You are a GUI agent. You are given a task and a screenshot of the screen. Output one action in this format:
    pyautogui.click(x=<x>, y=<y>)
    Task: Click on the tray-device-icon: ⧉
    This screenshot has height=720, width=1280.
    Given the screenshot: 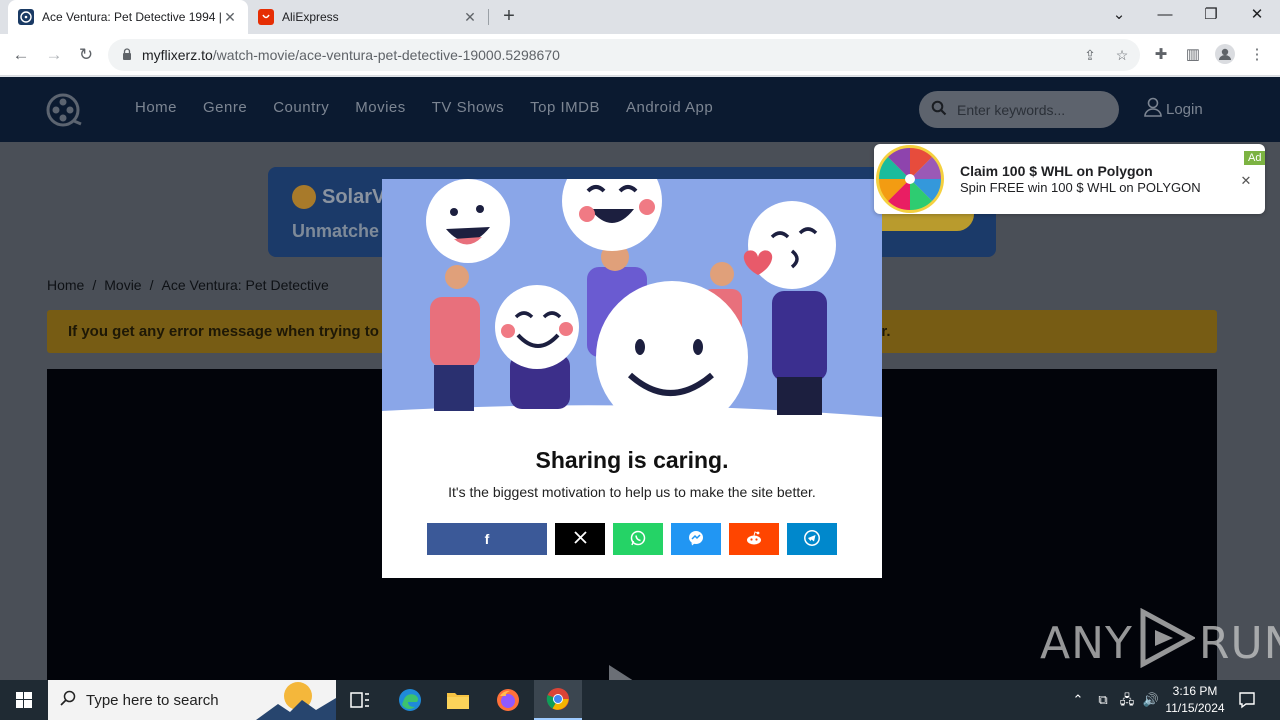 What is the action you would take?
    pyautogui.click(x=1103, y=700)
    